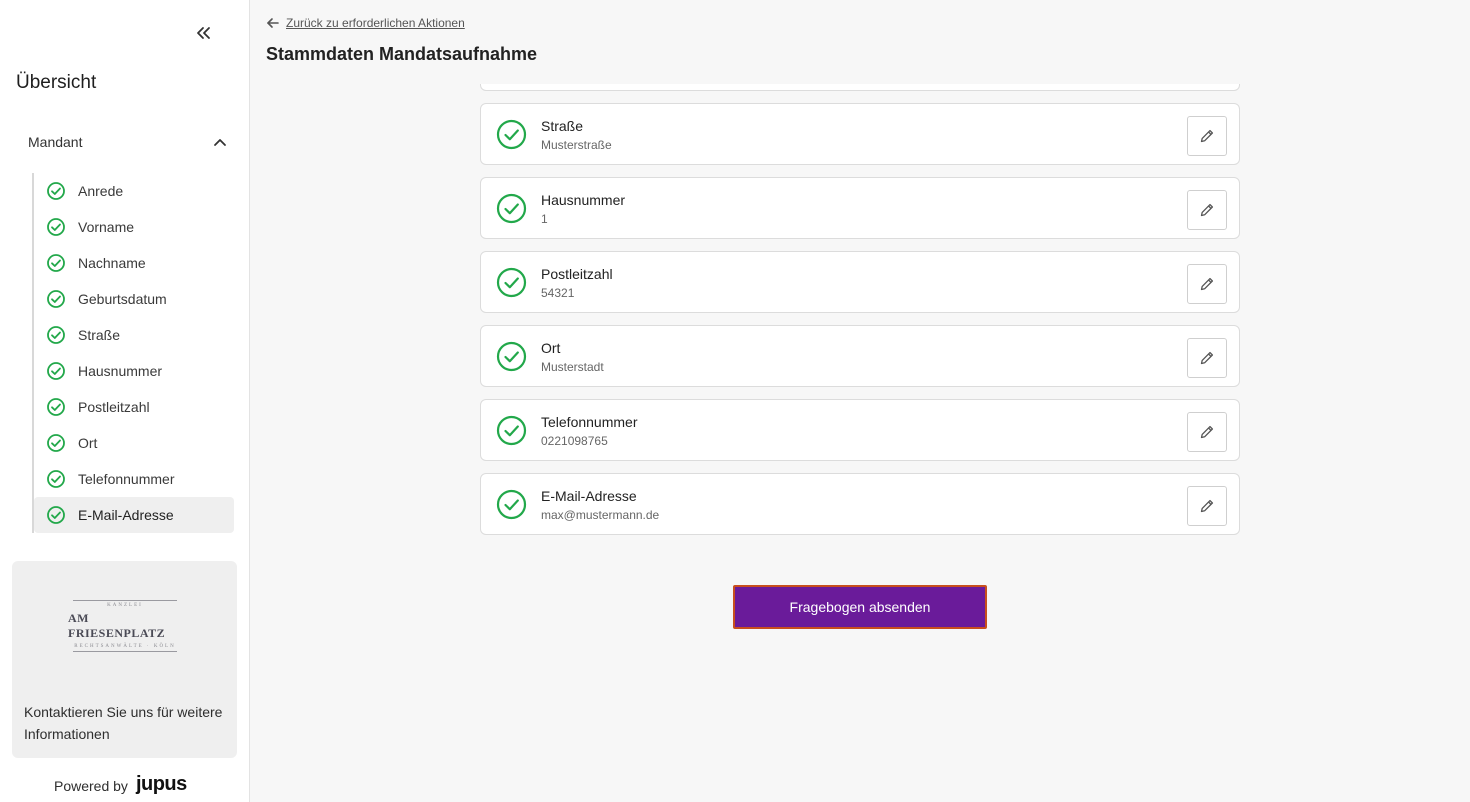 The image size is (1470, 802). What do you see at coordinates (576, 145) in the screenshot?
I see `field-value: Musterstraße` at bounding box center [576, 145].